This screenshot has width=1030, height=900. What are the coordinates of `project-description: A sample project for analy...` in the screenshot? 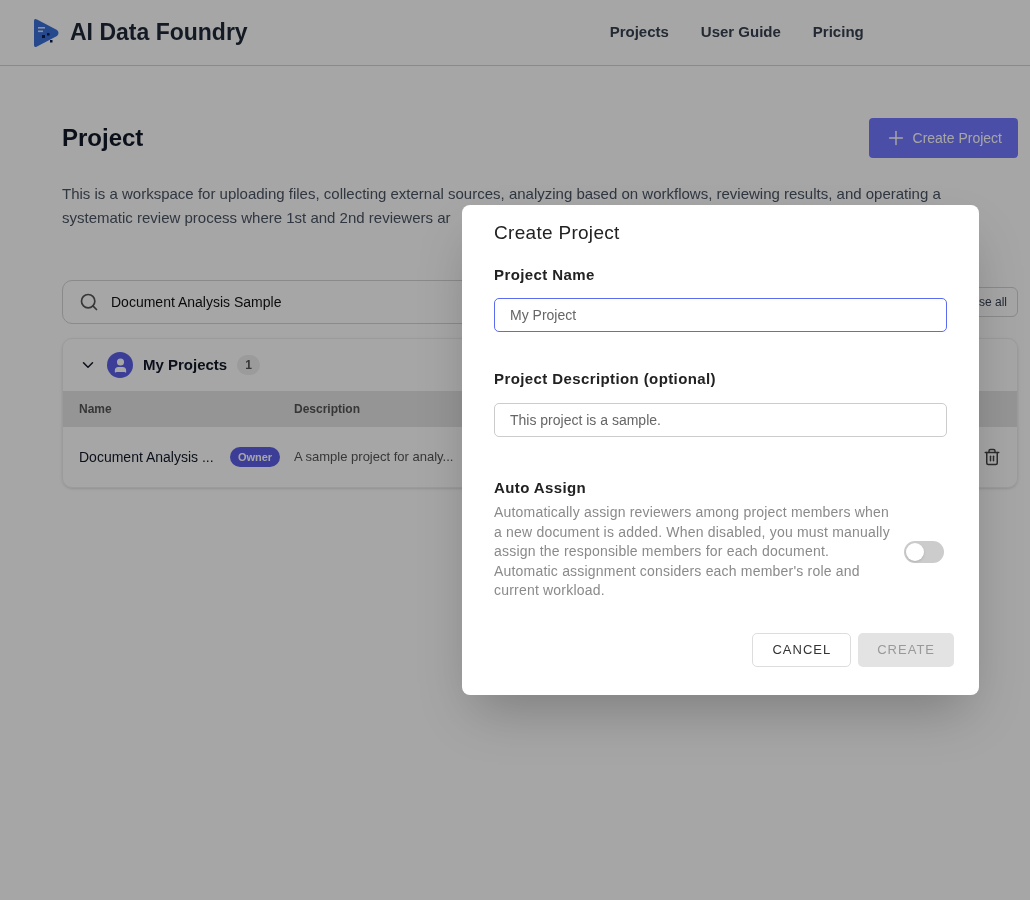 It's located at (374, 457).